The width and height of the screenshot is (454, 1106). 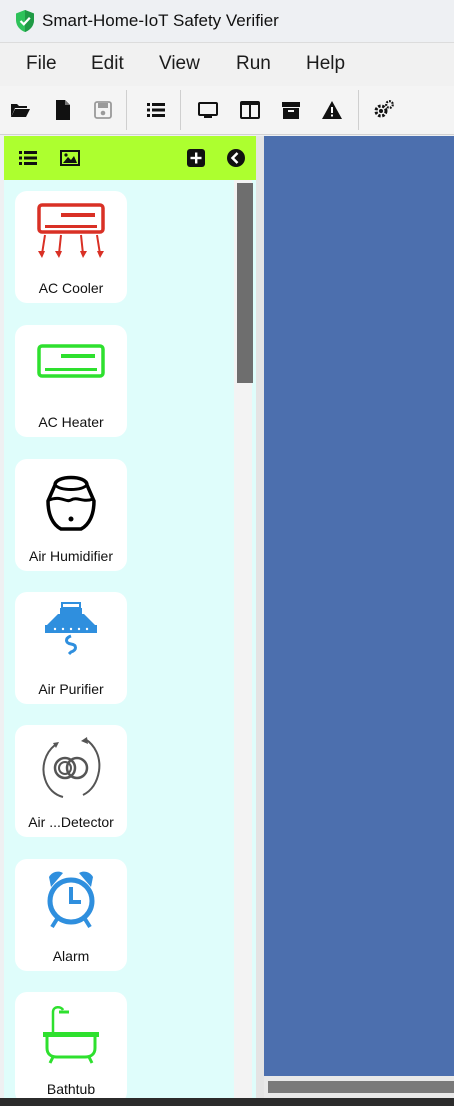 What do you see at coordinates (70, 556) in the screenshot?
I see `device-label: Air Humidifier` at bounding box center [70, 556].